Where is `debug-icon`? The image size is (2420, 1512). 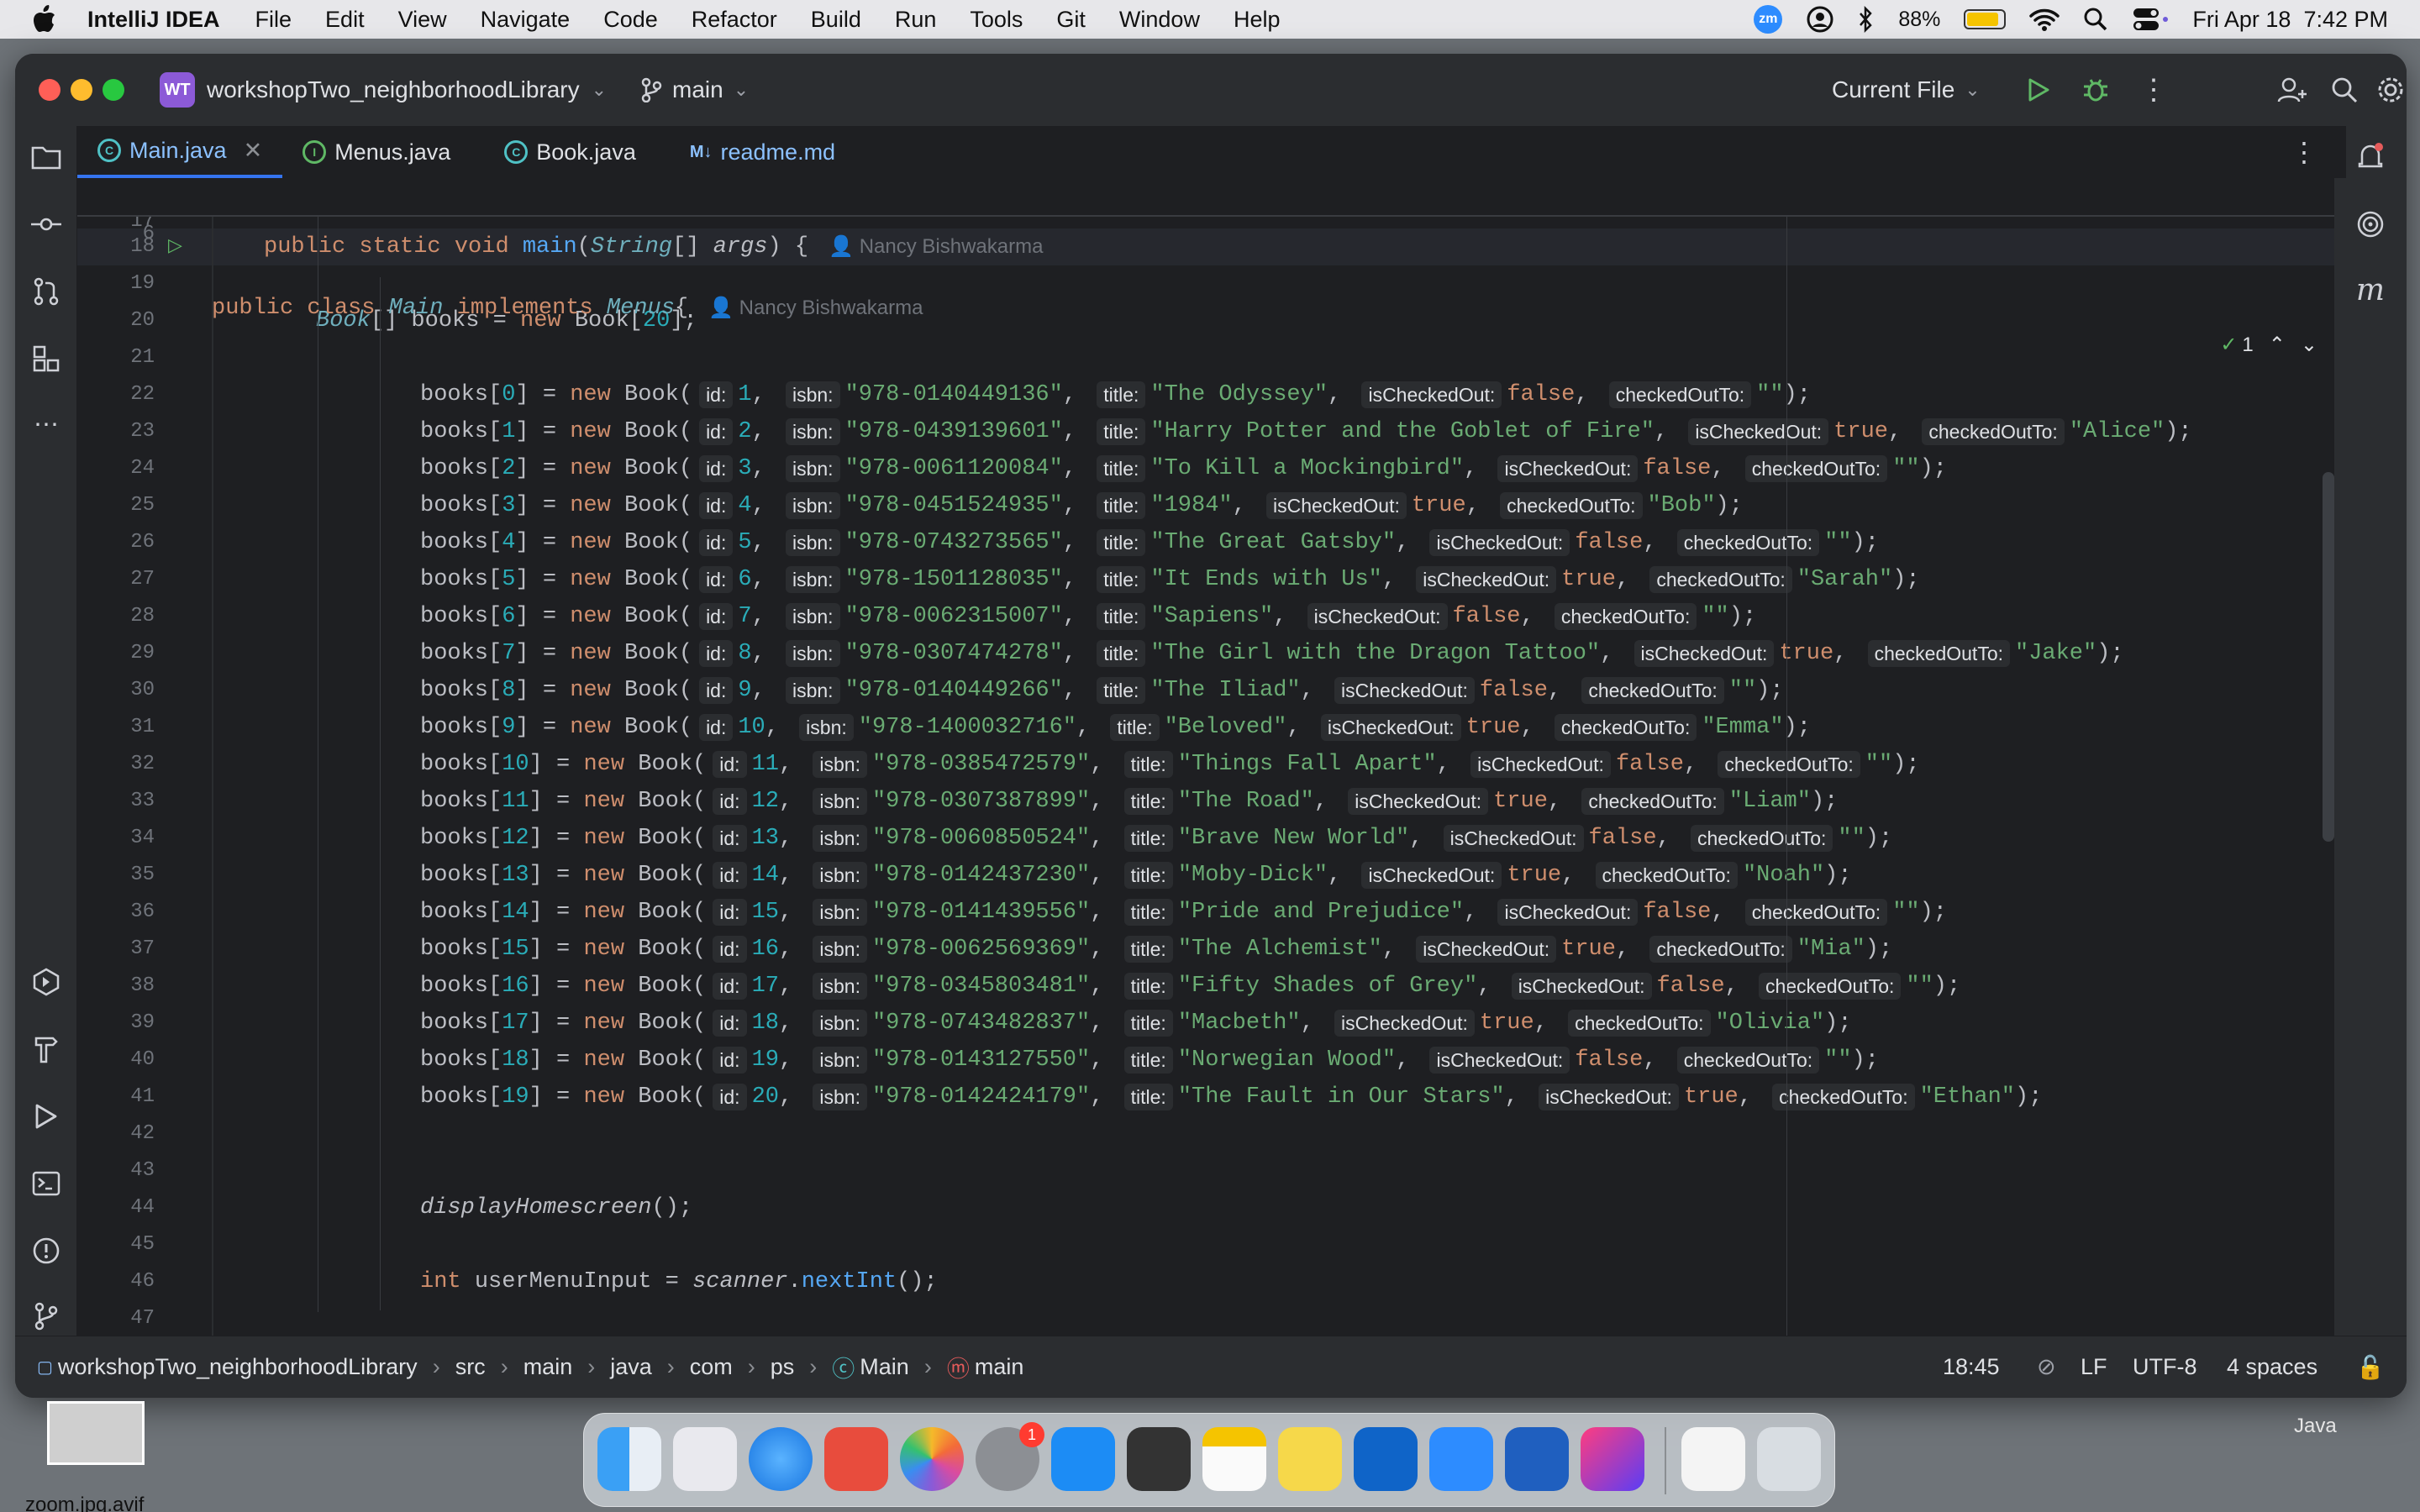 debug-icon is located at coordinates (2095, 89).